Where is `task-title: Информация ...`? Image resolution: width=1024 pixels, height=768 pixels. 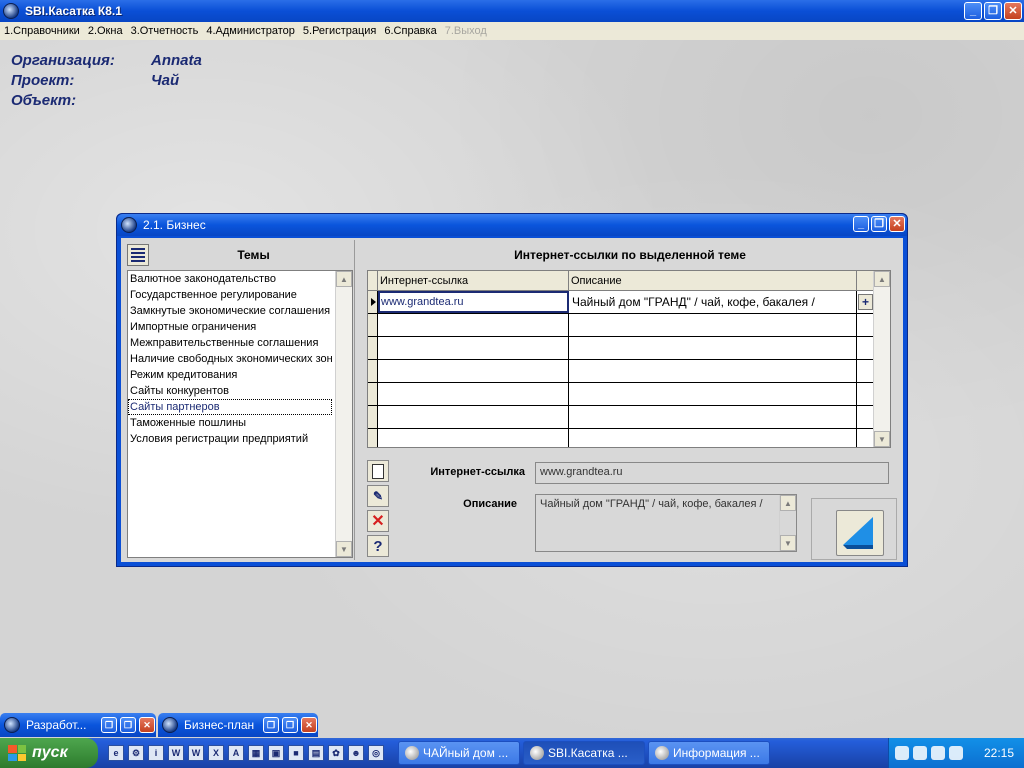
task-title: Информация ... is located at coordinates (716, 753).